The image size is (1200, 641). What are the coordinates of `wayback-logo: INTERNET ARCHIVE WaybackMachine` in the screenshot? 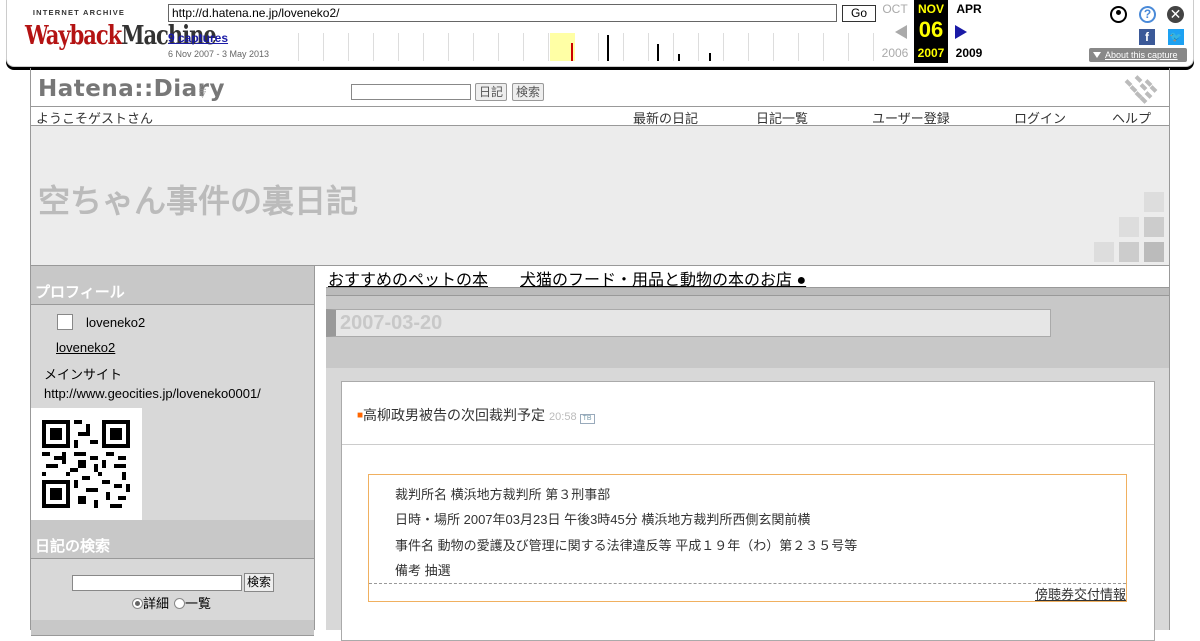 It's located at (121, 29).